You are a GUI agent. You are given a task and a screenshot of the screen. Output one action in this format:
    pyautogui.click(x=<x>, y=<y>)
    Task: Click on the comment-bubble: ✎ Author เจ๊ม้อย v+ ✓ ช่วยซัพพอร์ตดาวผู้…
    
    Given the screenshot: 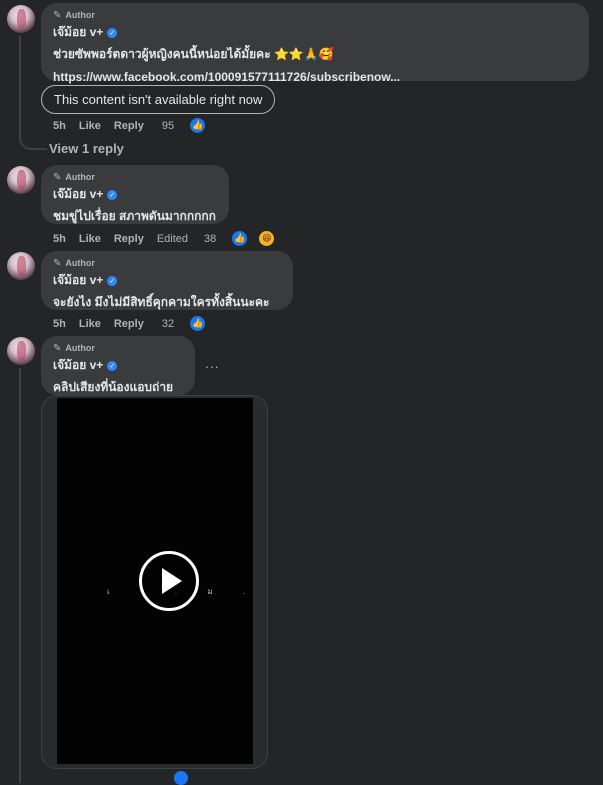 What is the action you would take?
    pyautogui.click(x=315, y=43)
    